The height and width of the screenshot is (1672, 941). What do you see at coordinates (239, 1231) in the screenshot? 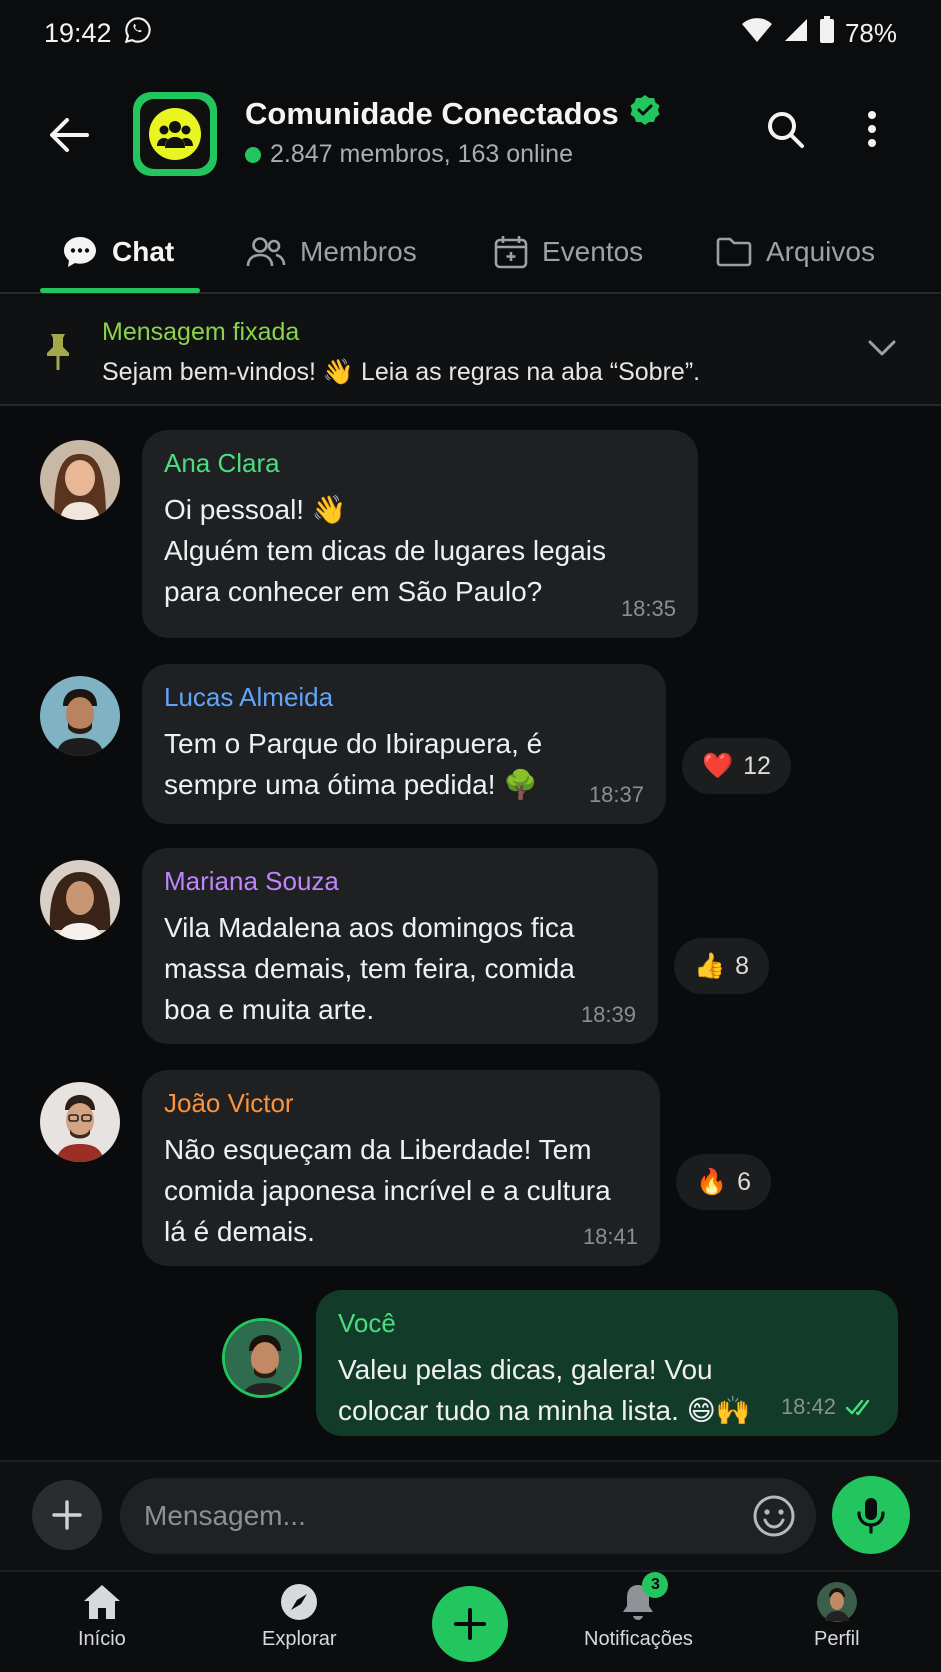
I see `message-text: lá é demais.` at bounding box center [239, 1231].